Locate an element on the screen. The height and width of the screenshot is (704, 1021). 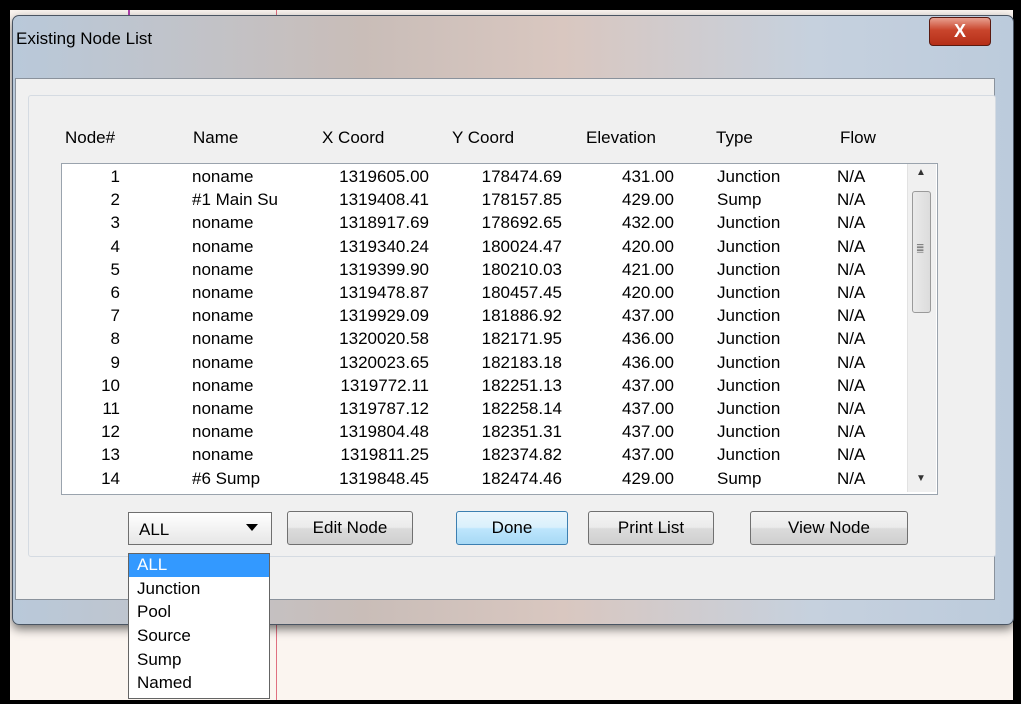
cell-node-number: 12 is located at coordinates (110, 432).